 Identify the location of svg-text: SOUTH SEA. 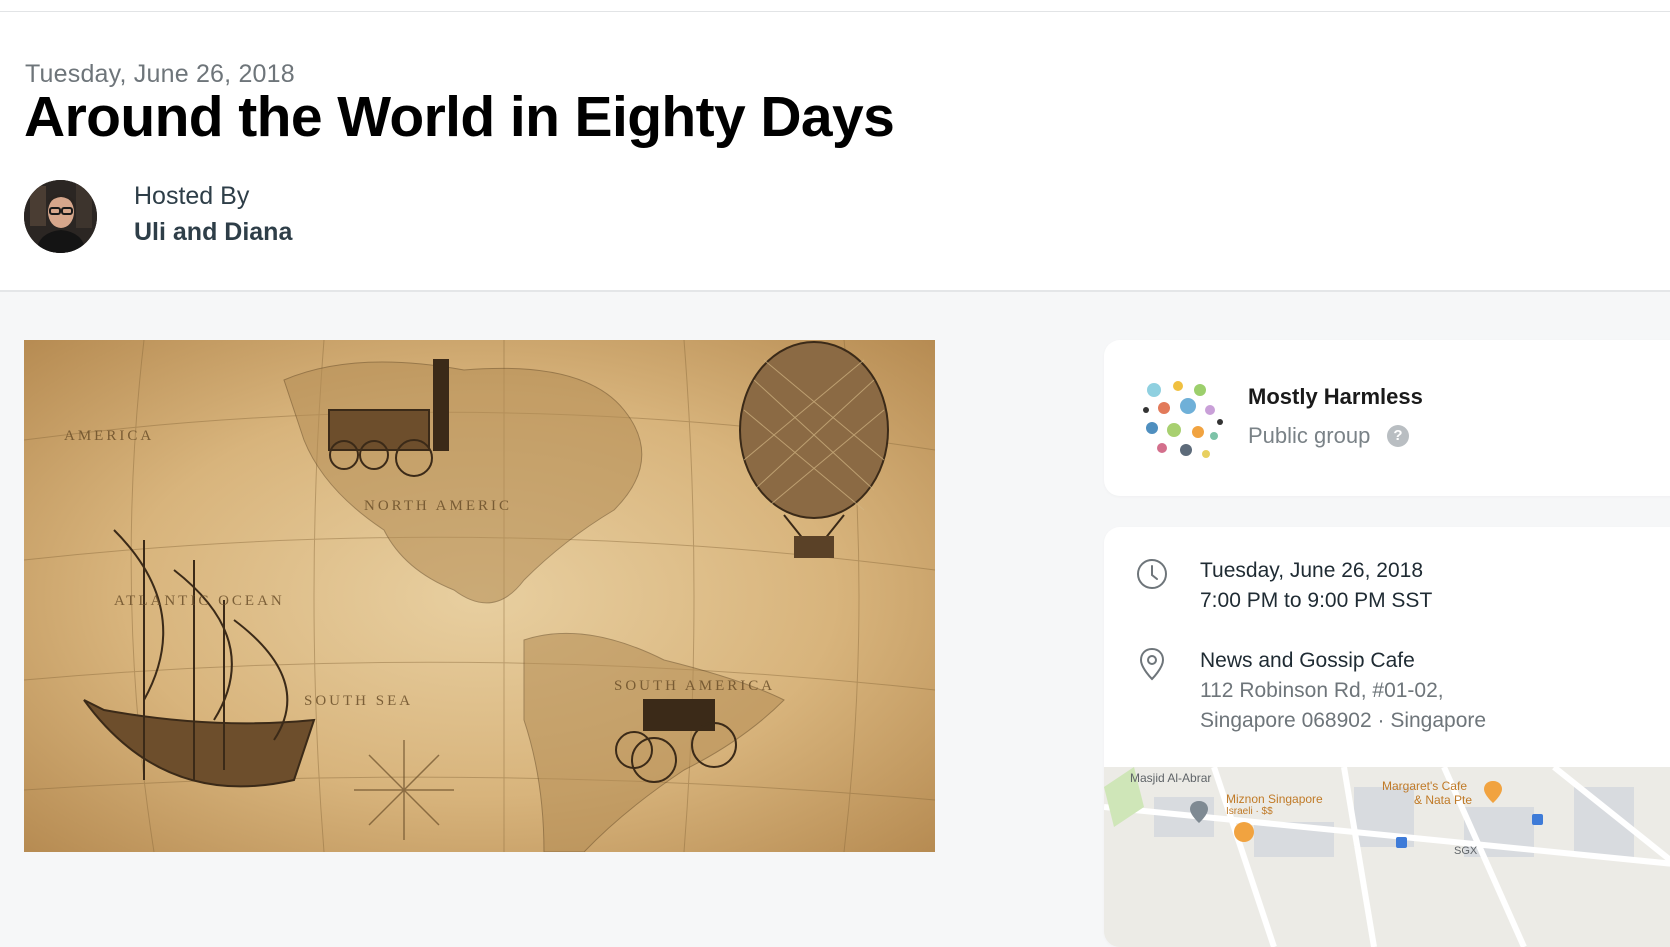
(358, 701).